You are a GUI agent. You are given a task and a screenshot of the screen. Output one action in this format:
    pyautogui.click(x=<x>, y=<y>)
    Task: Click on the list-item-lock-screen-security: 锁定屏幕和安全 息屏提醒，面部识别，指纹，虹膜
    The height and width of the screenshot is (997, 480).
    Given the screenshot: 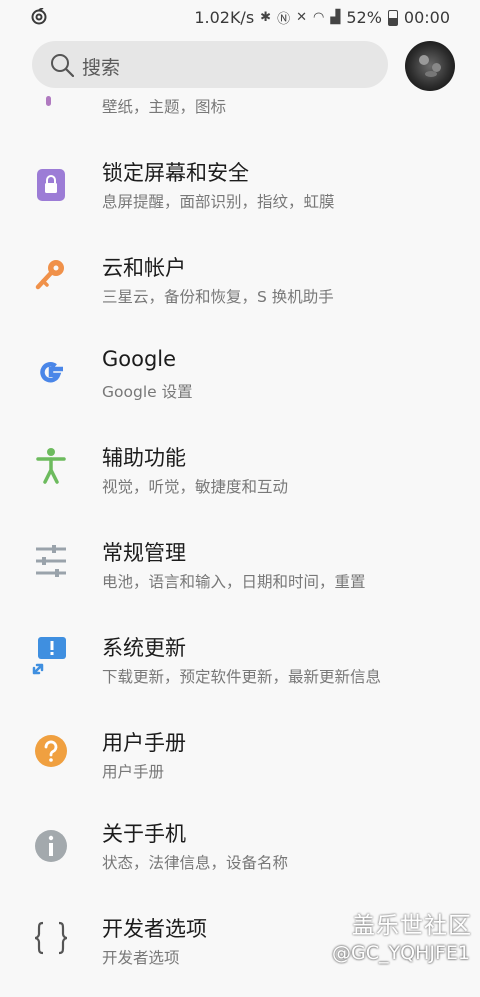 What is the action you would take?
    pyautogui.click(x=240, y=189)
    